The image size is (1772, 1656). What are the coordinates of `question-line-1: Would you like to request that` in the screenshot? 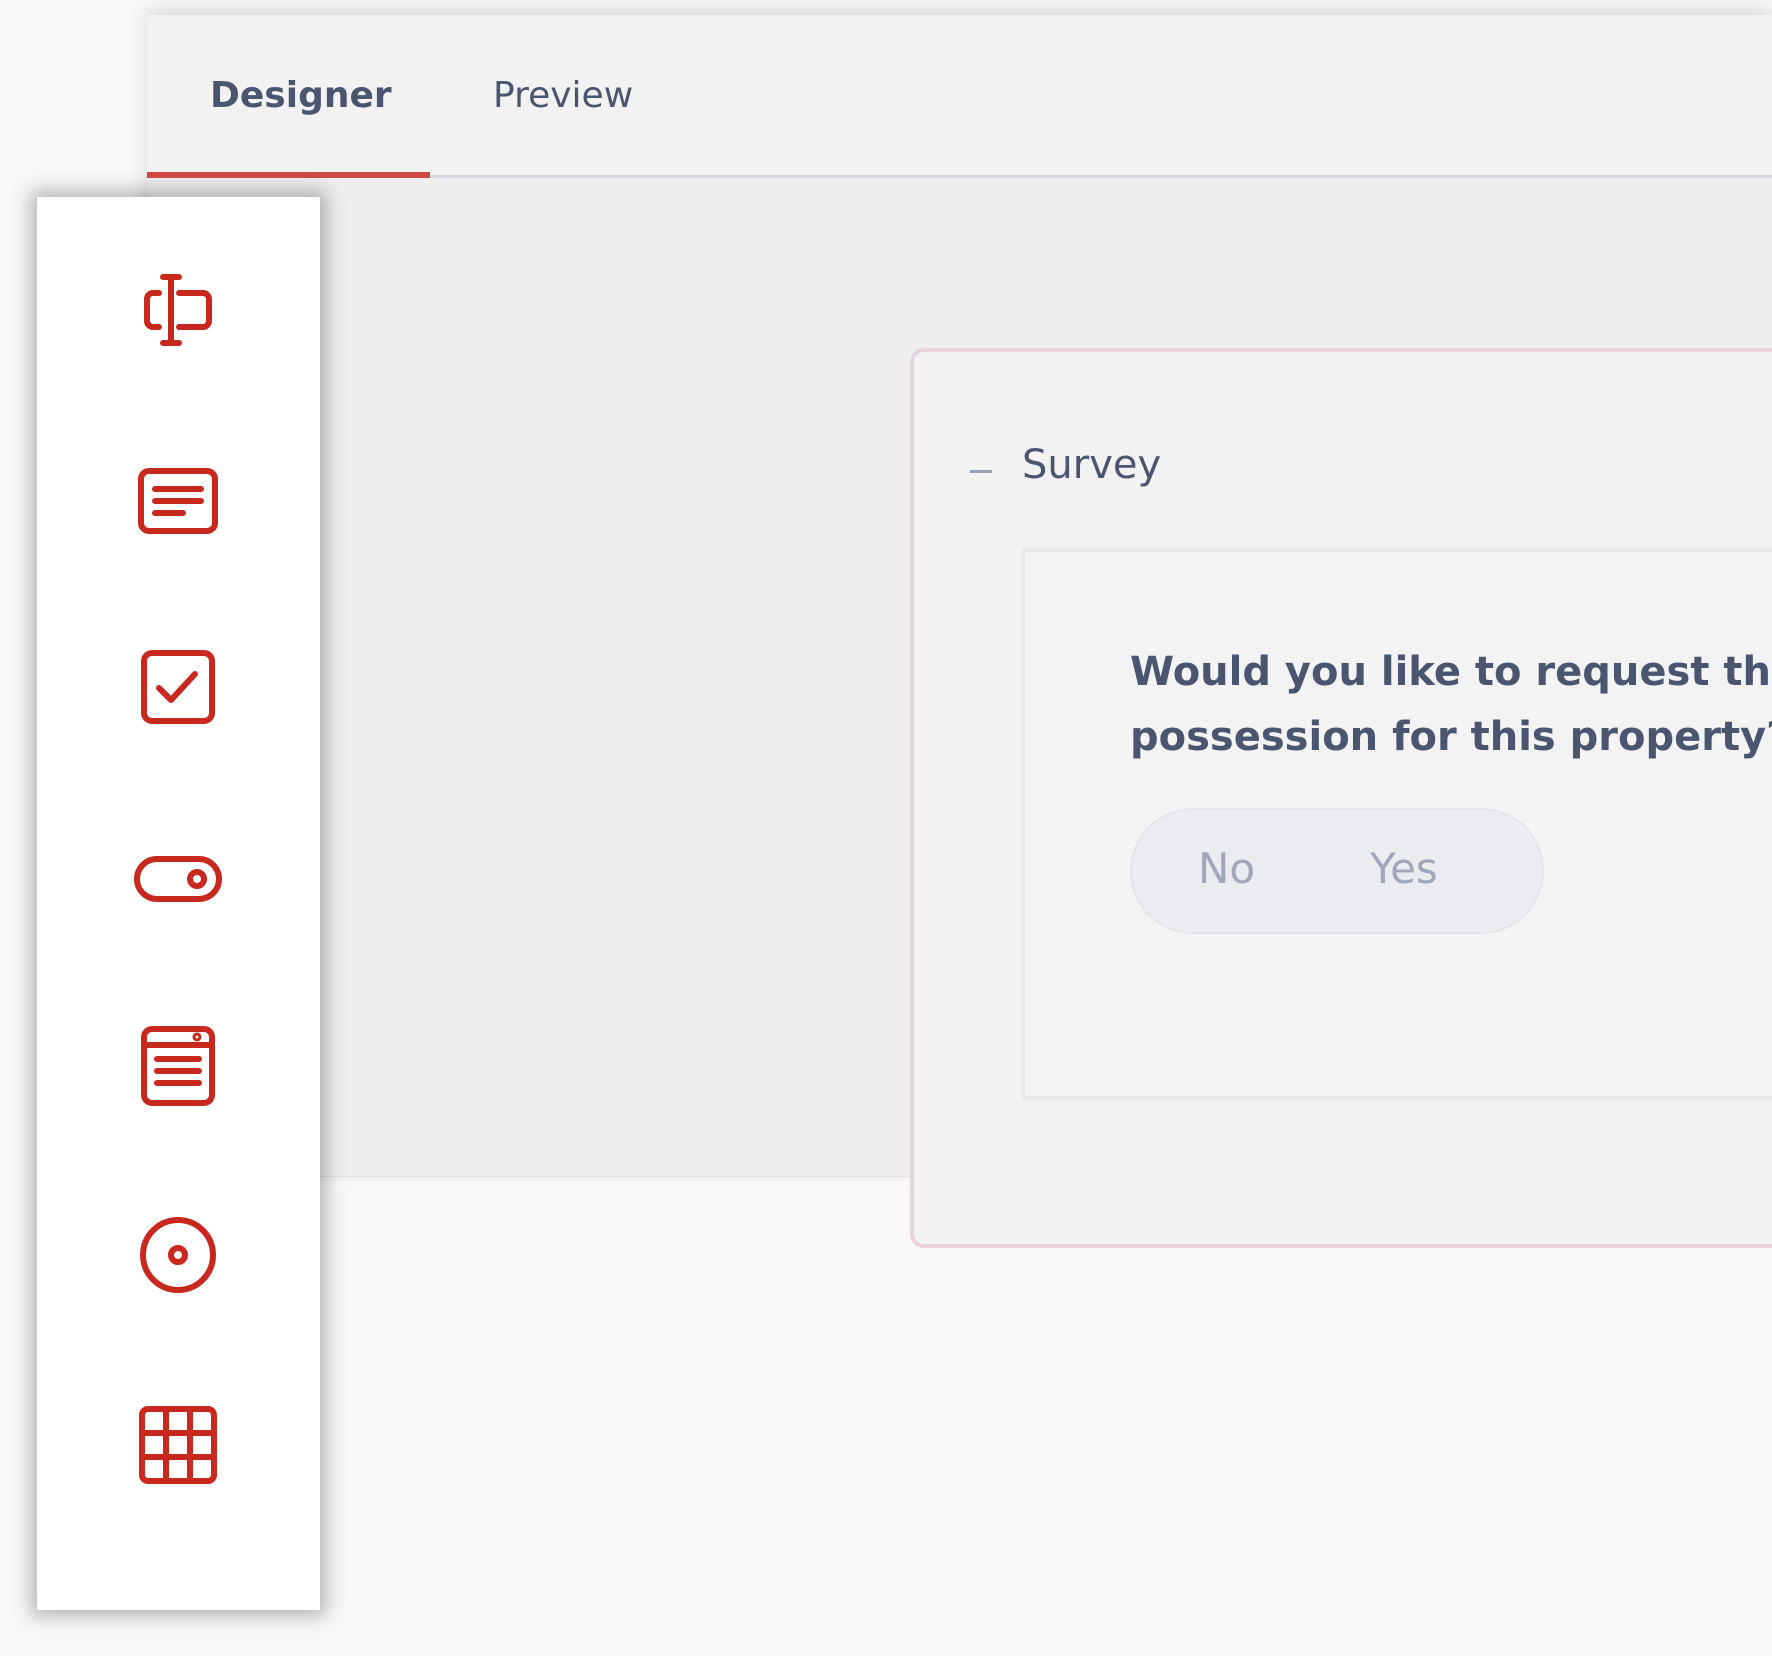 It's located at (1451, 672).